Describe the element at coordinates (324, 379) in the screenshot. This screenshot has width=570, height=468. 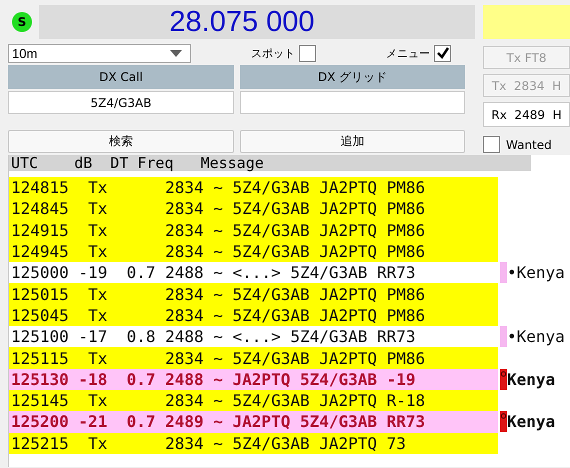
I see `message-cell-text: JA2PTQ 5Z4/G3AB -19` at that location.